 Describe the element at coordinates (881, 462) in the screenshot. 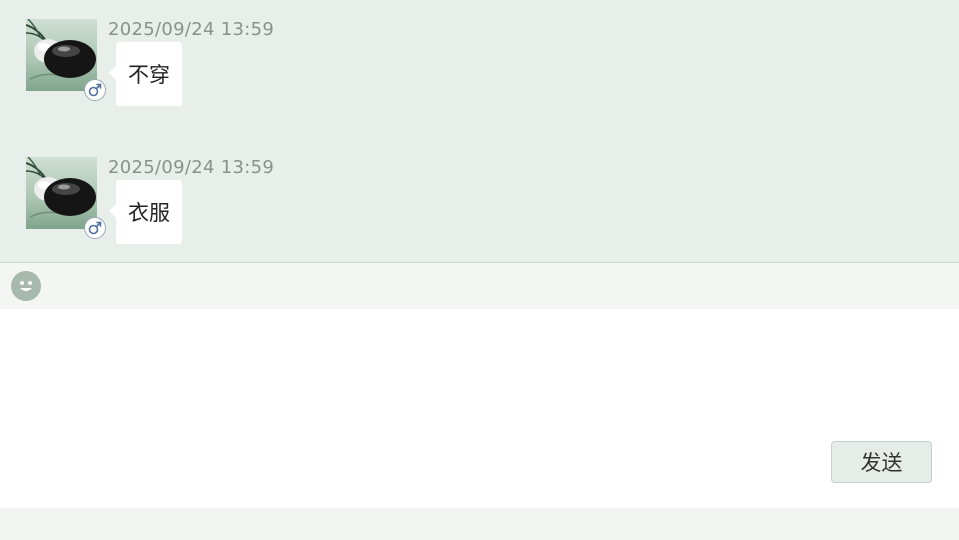

I see `send-button: 发送` at that location.